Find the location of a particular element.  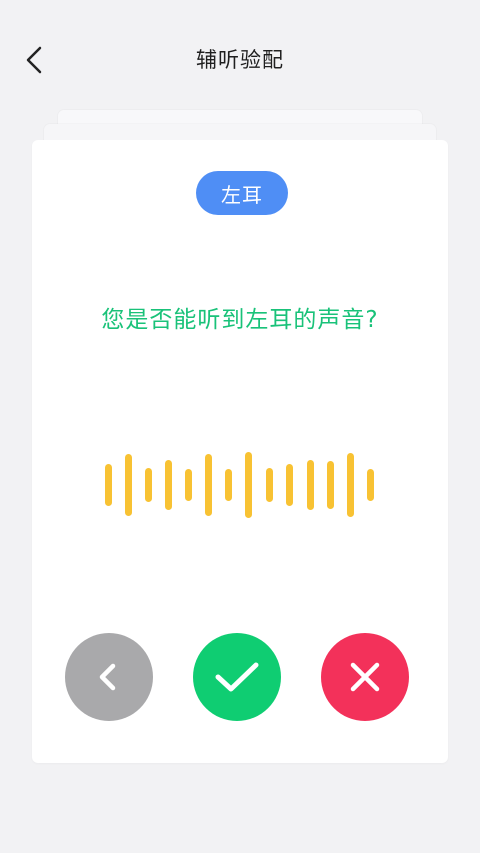

chevron-left-icon is located at coordinates (107, 677).